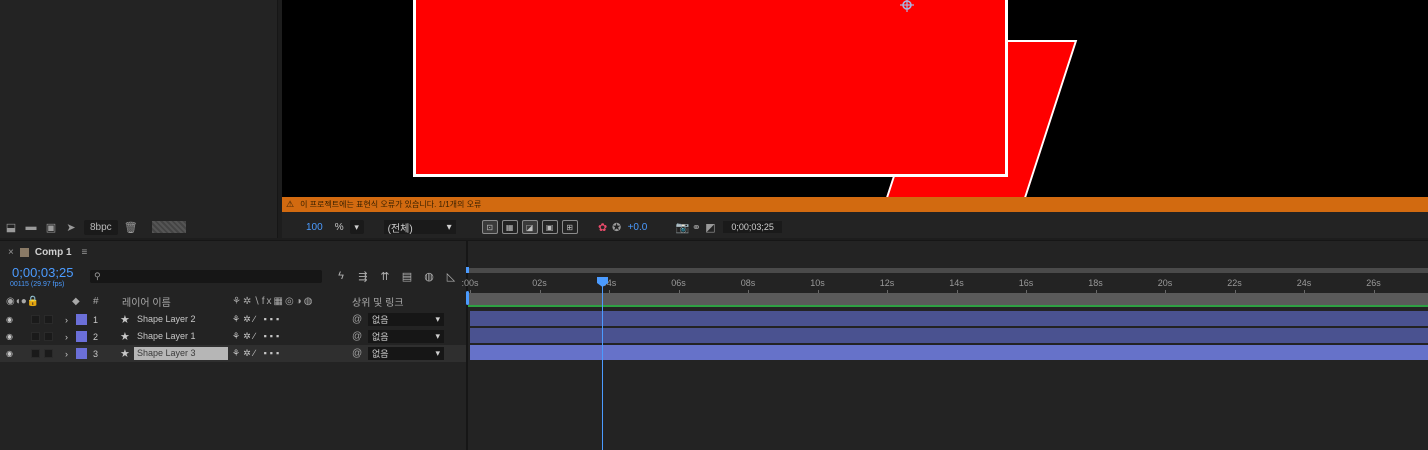  I want to click on ruler-tick-label: 24s, so click(1304, 283).